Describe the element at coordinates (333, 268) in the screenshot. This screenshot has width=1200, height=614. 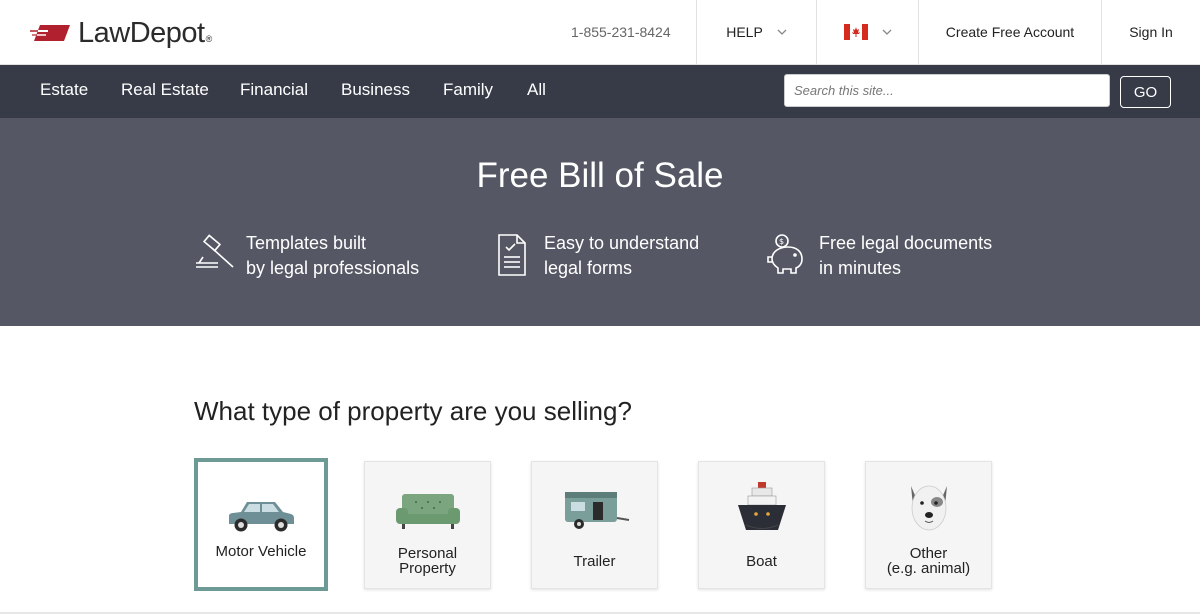
I see `feature-line-2: by legal professionals` at that location.